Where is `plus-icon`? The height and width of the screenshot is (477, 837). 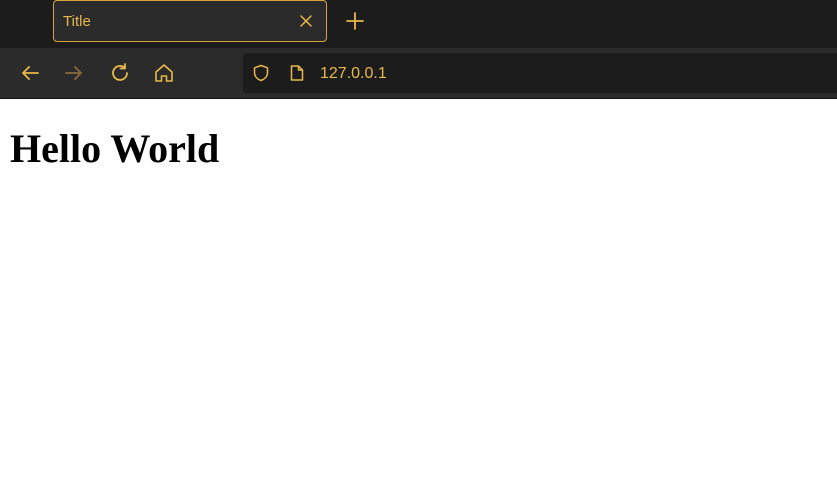 plus-icon is located at coordinates (355, 21).